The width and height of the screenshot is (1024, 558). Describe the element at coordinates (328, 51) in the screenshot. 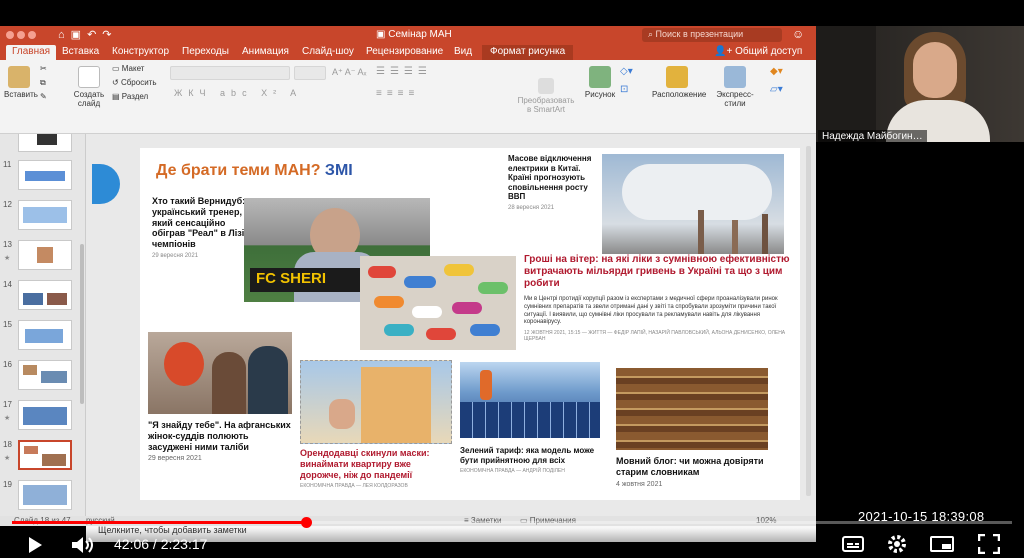

I see `tab-slideshow: Слайд-шоу` at that location.